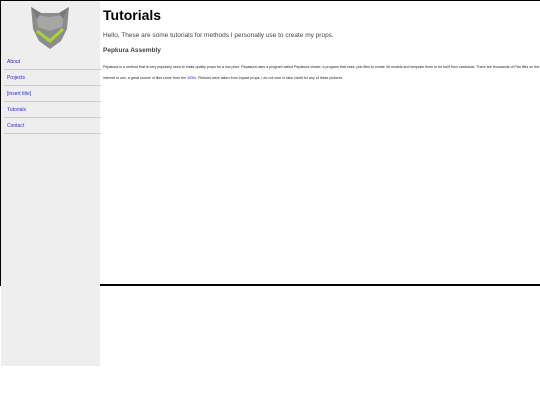 This screenshot has height=405, width=540. I want to click on masked-helmet-logo, so click(50, 28).